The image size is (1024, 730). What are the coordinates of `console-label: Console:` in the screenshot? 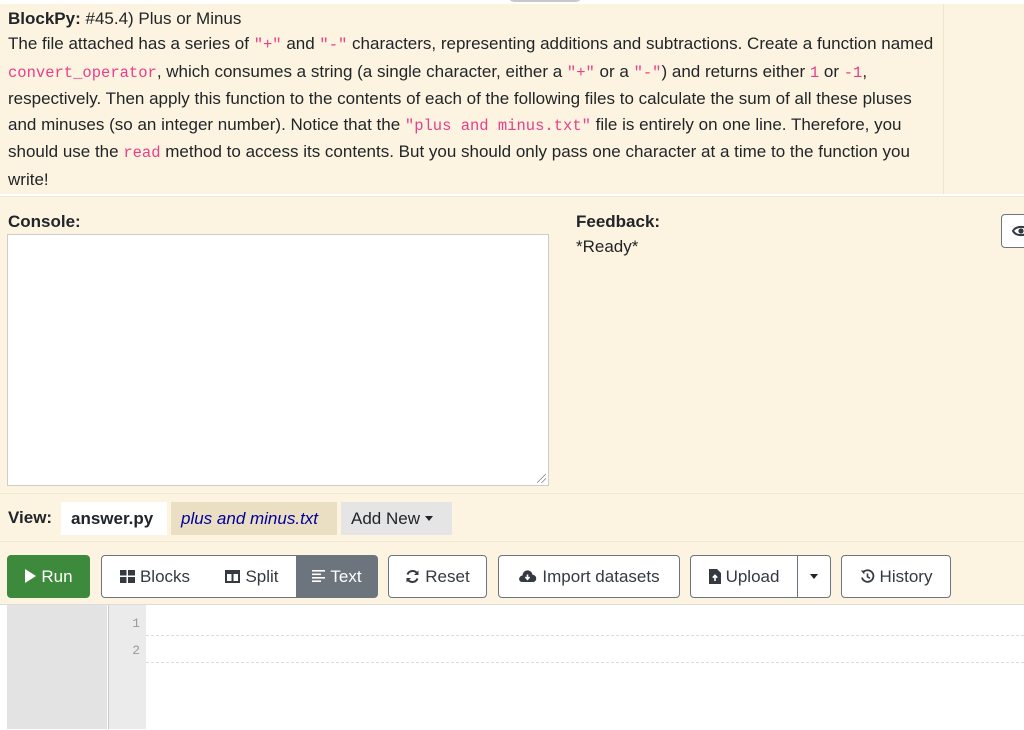 It's located at (44, 221).